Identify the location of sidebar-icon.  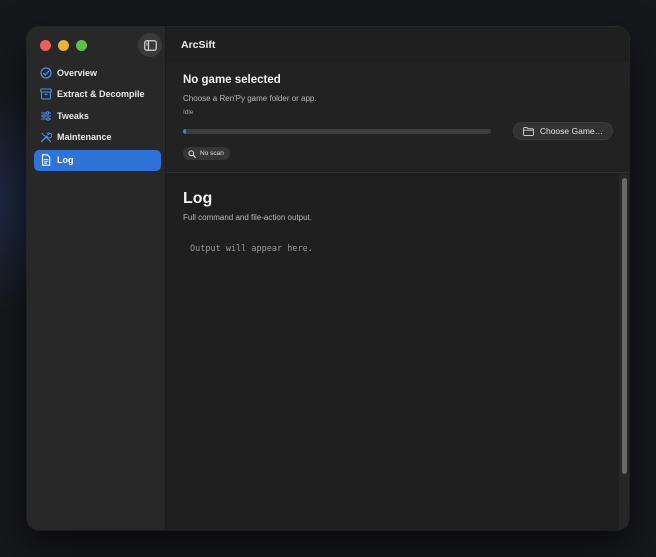
(150, 45).